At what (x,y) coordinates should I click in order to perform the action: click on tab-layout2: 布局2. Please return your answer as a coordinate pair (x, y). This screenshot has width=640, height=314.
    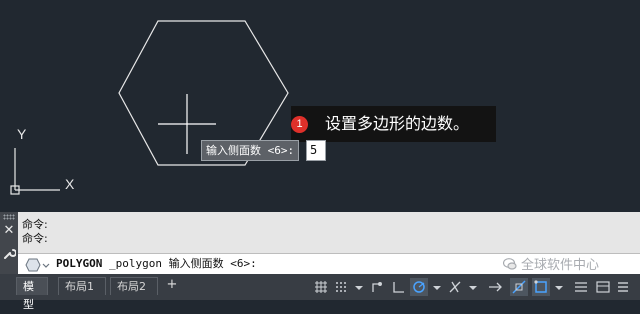
    Looking at the image, I should click on (134, 286).